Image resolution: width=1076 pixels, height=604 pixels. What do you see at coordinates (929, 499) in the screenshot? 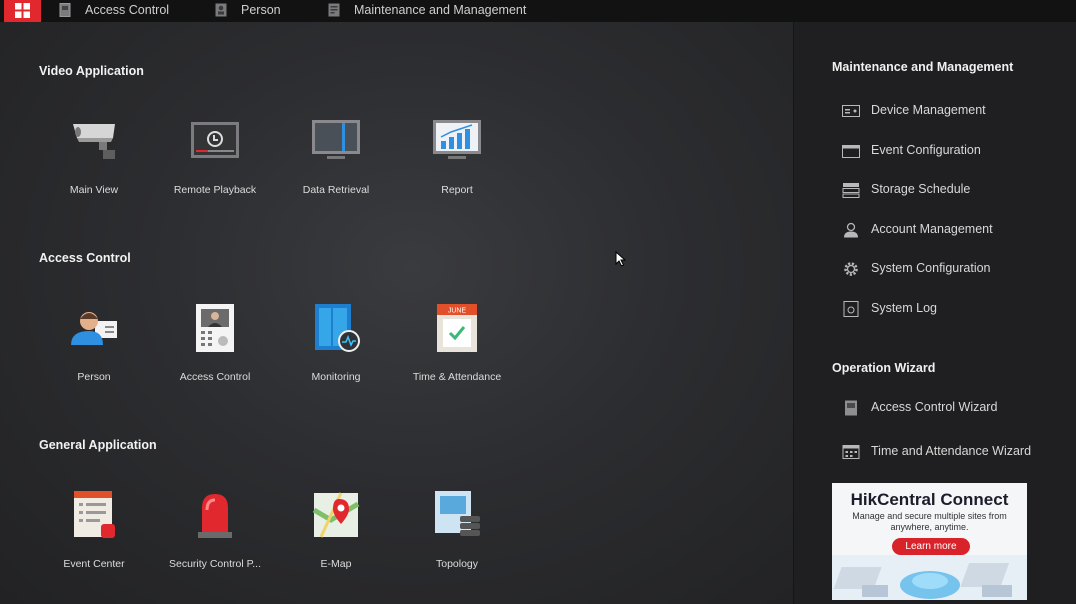
I see `ad-title: HikCentral Connect` at bounding box center [929, 499].